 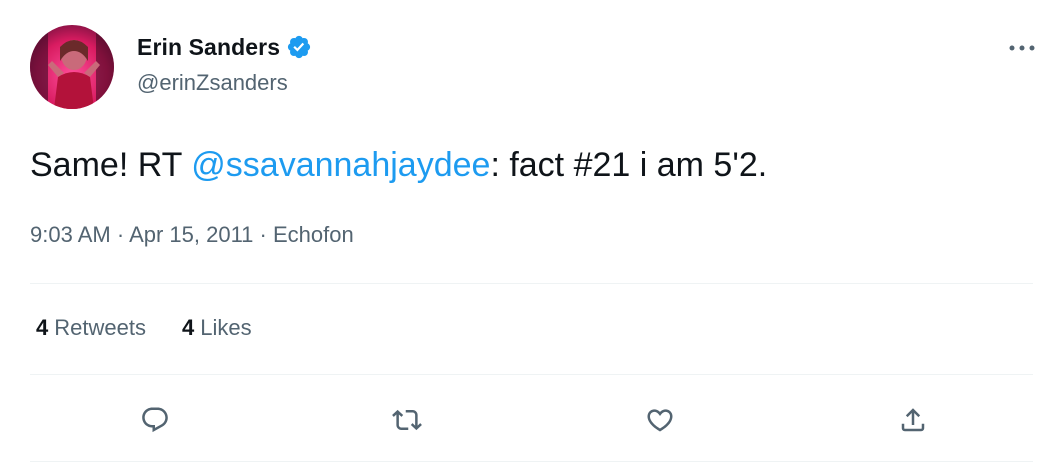 I want to click on user-handle: @erinZsanders, so click(x=212, y=83).